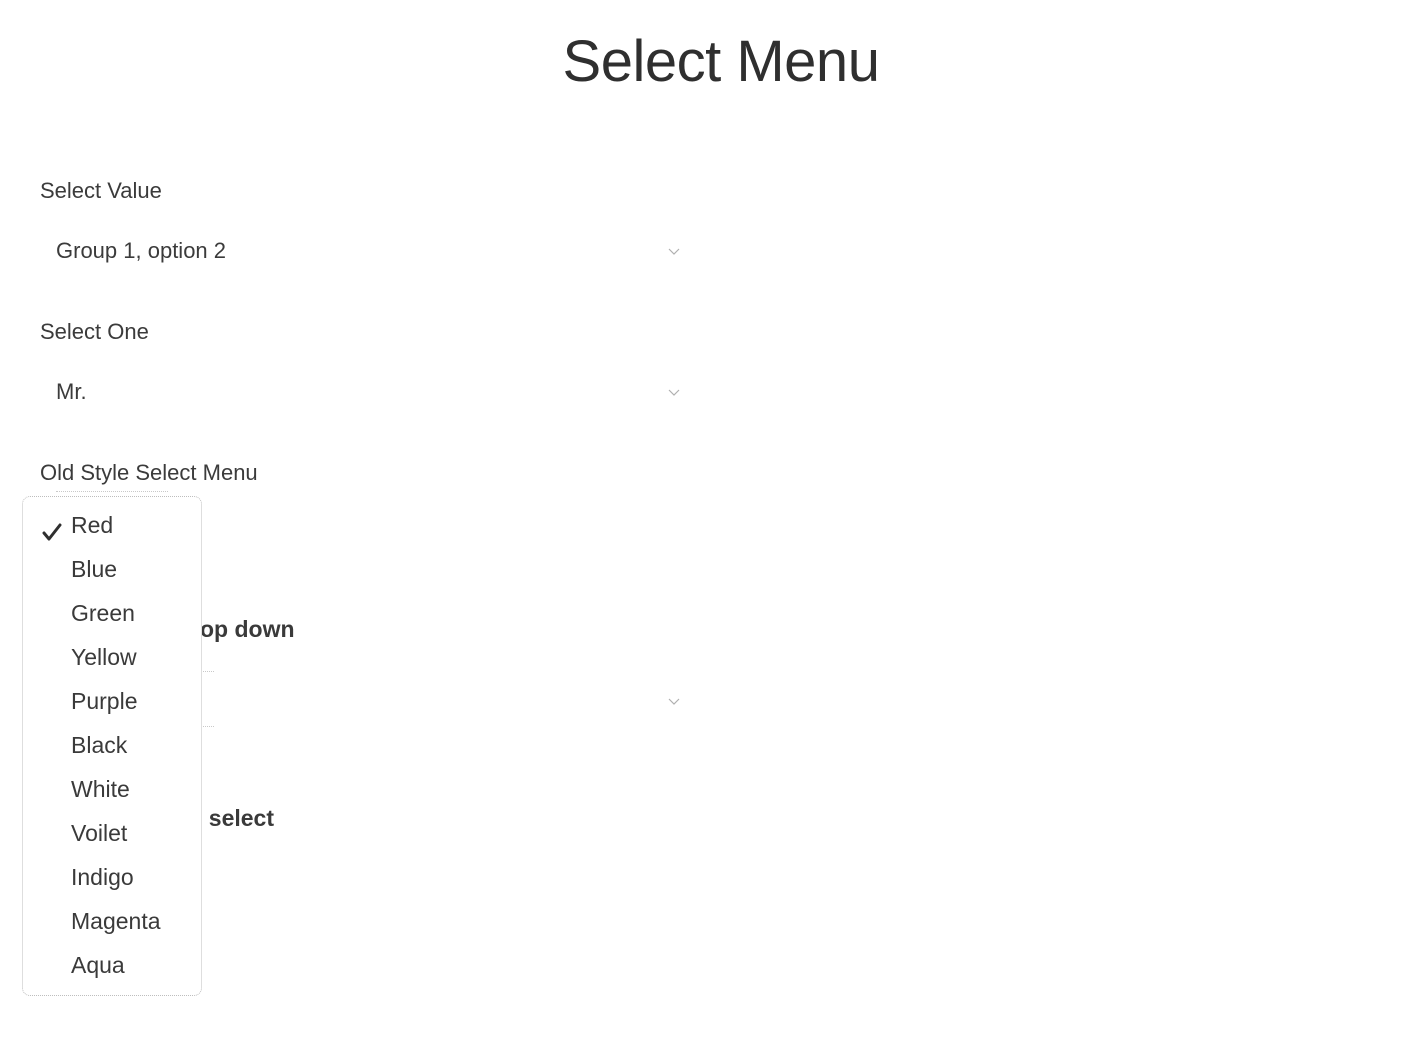 Image resolution: width=1426 pixels, height=1062 pixels. I want to click on old-style-select-label: Old Style Select Menu, so click(149, 472).